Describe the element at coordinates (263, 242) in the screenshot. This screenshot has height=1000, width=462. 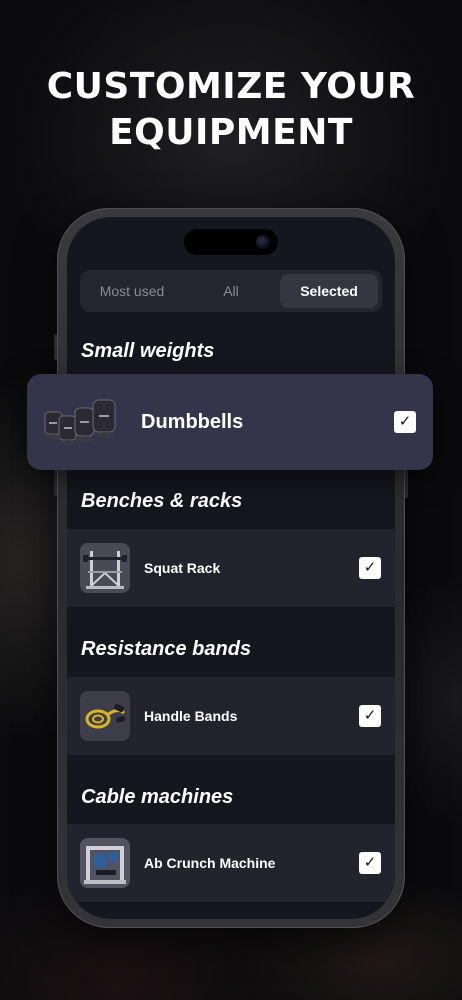
I see `camera-icon` at that location.